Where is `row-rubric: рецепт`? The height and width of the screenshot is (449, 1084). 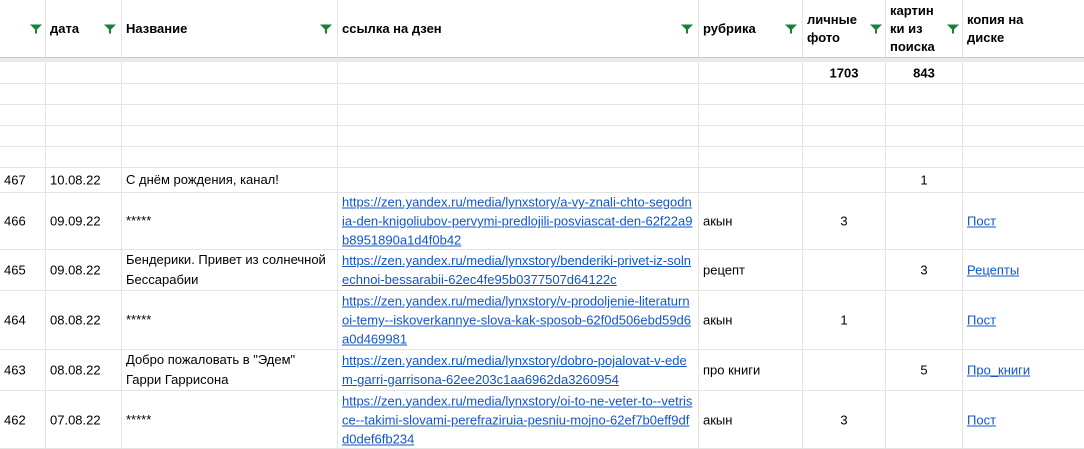 row-rubric: рецепт is located at coordinates (724, 270).